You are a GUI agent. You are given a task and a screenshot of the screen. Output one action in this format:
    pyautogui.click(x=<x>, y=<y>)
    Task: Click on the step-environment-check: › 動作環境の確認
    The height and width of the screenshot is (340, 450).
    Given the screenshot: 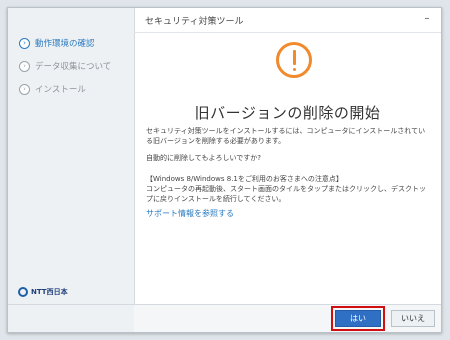 What is the action you would take?
    pyautogui.click(x=57, y=43)
    